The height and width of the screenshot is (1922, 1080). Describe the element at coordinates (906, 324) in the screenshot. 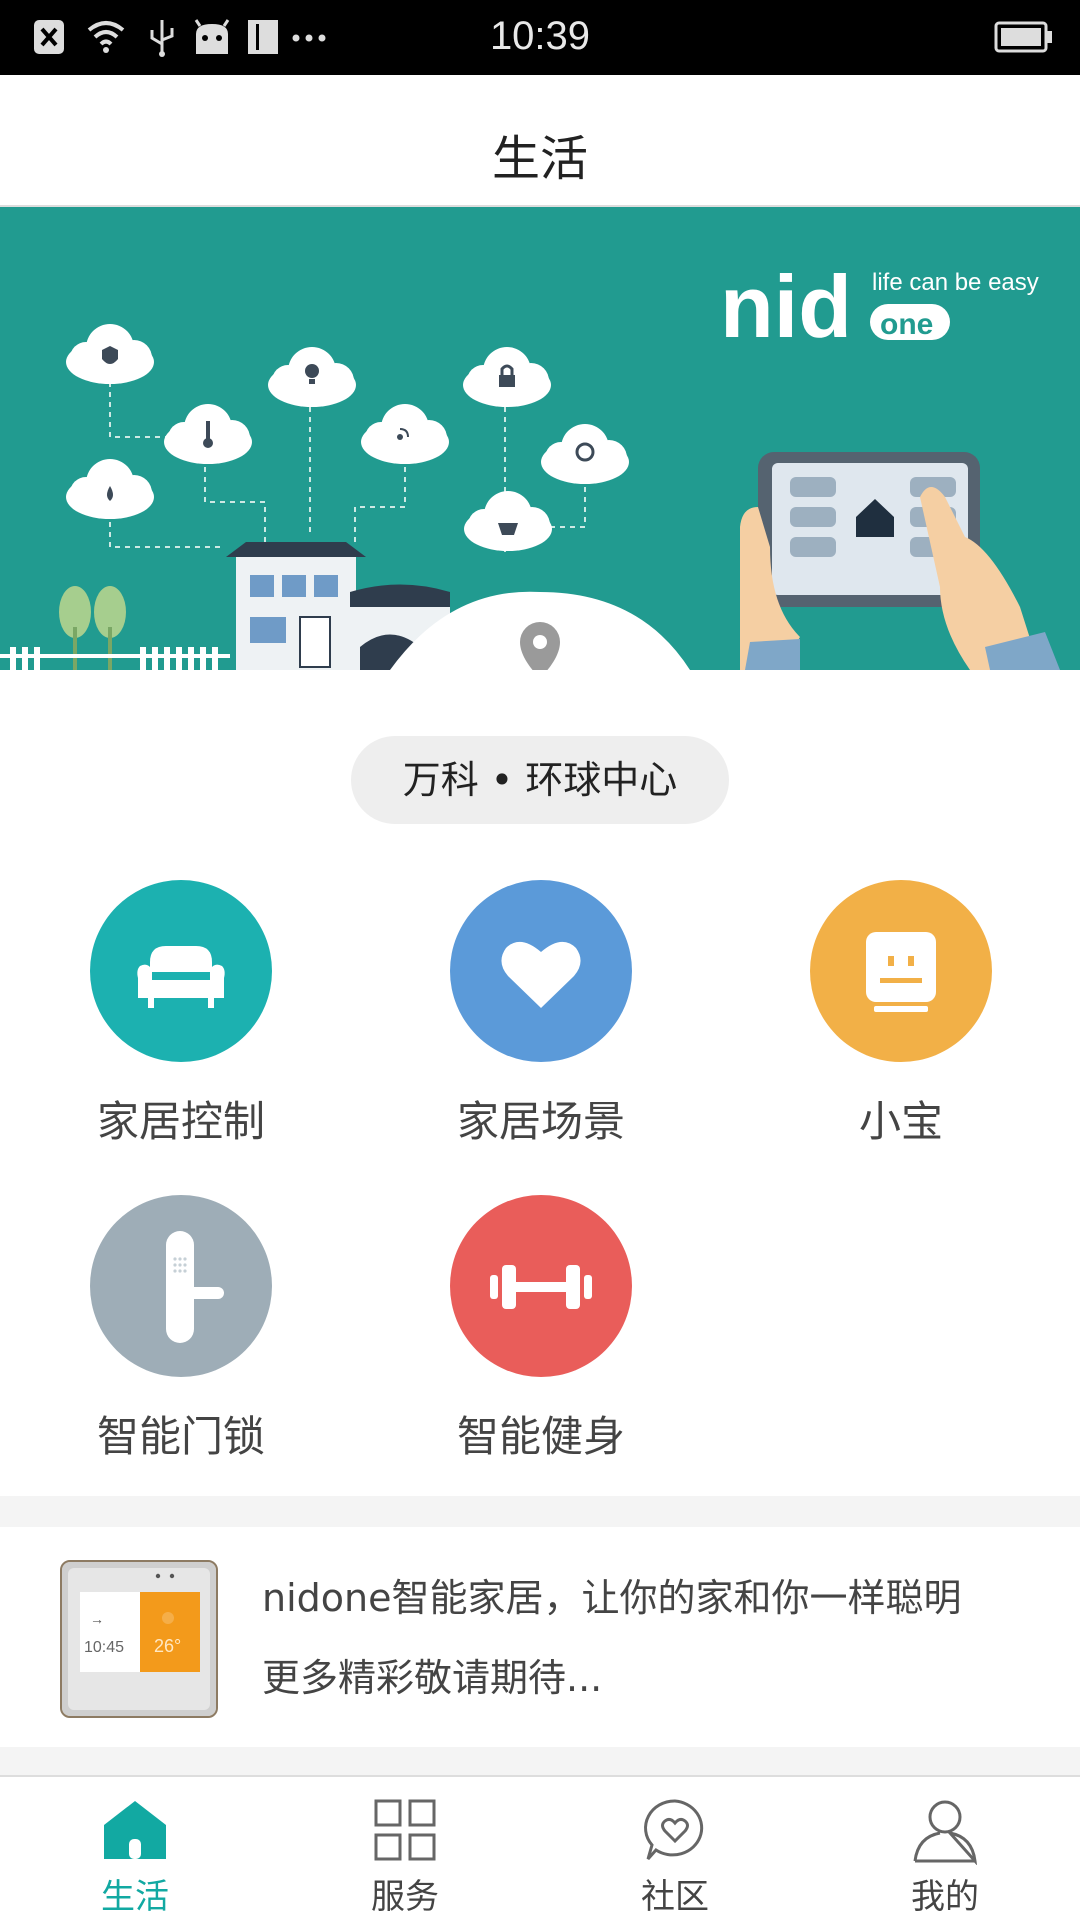

I see `brand-logo-sub: one` at that location.